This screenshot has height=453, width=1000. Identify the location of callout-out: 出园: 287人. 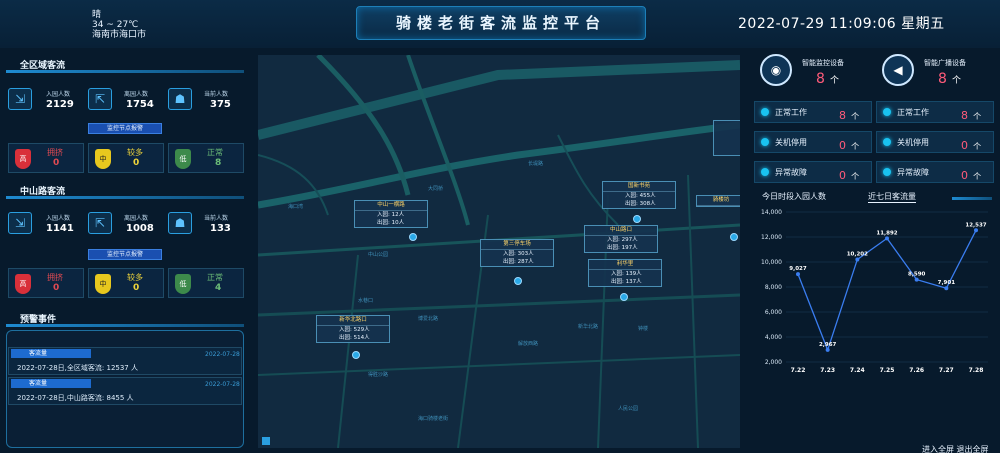
(518, 262).